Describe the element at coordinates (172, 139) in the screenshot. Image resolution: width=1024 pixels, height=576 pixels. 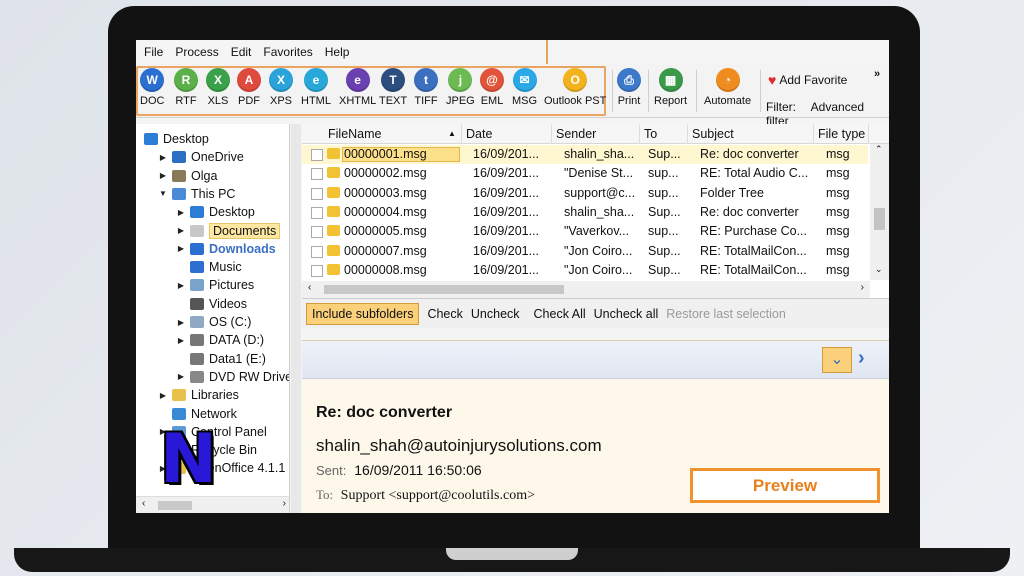
I see `tree-item: Desktop` at that location.